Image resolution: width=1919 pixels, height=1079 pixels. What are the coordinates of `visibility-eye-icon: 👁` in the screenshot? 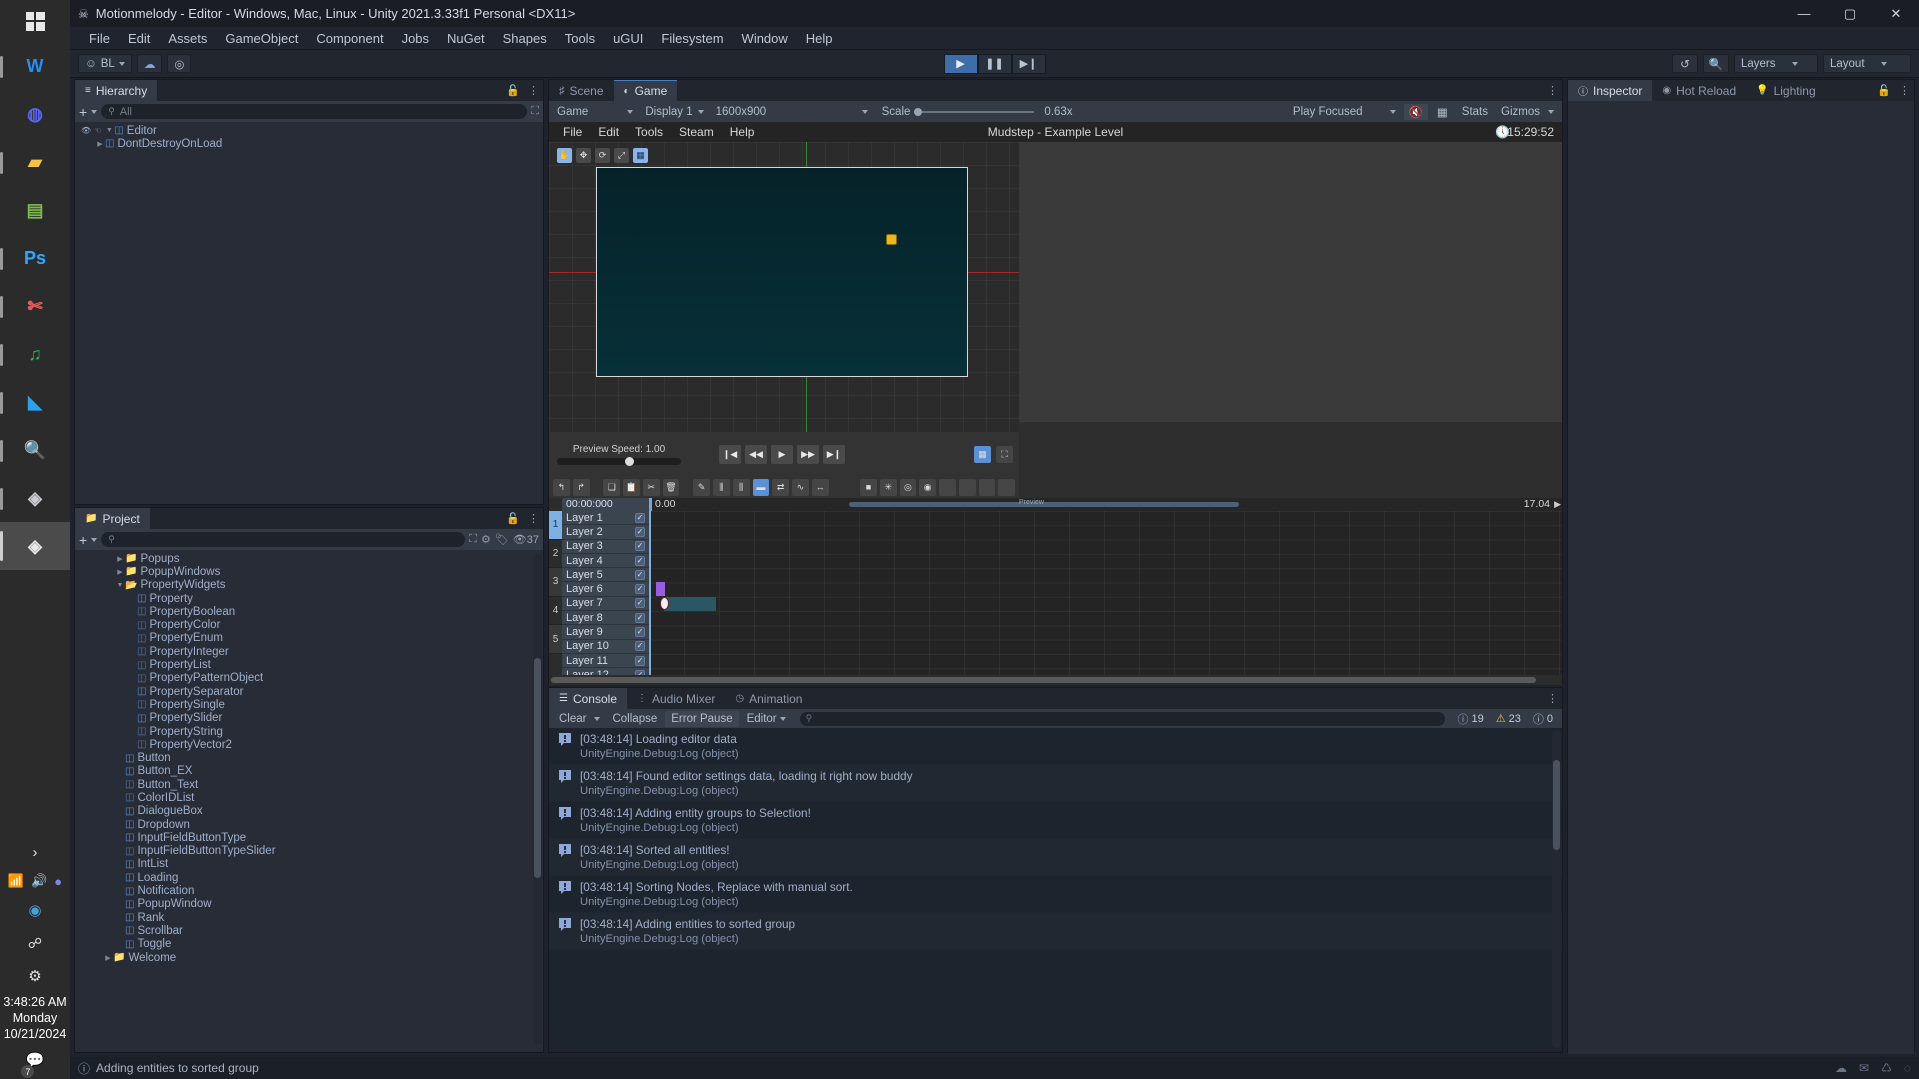 It's located at (86, 130).